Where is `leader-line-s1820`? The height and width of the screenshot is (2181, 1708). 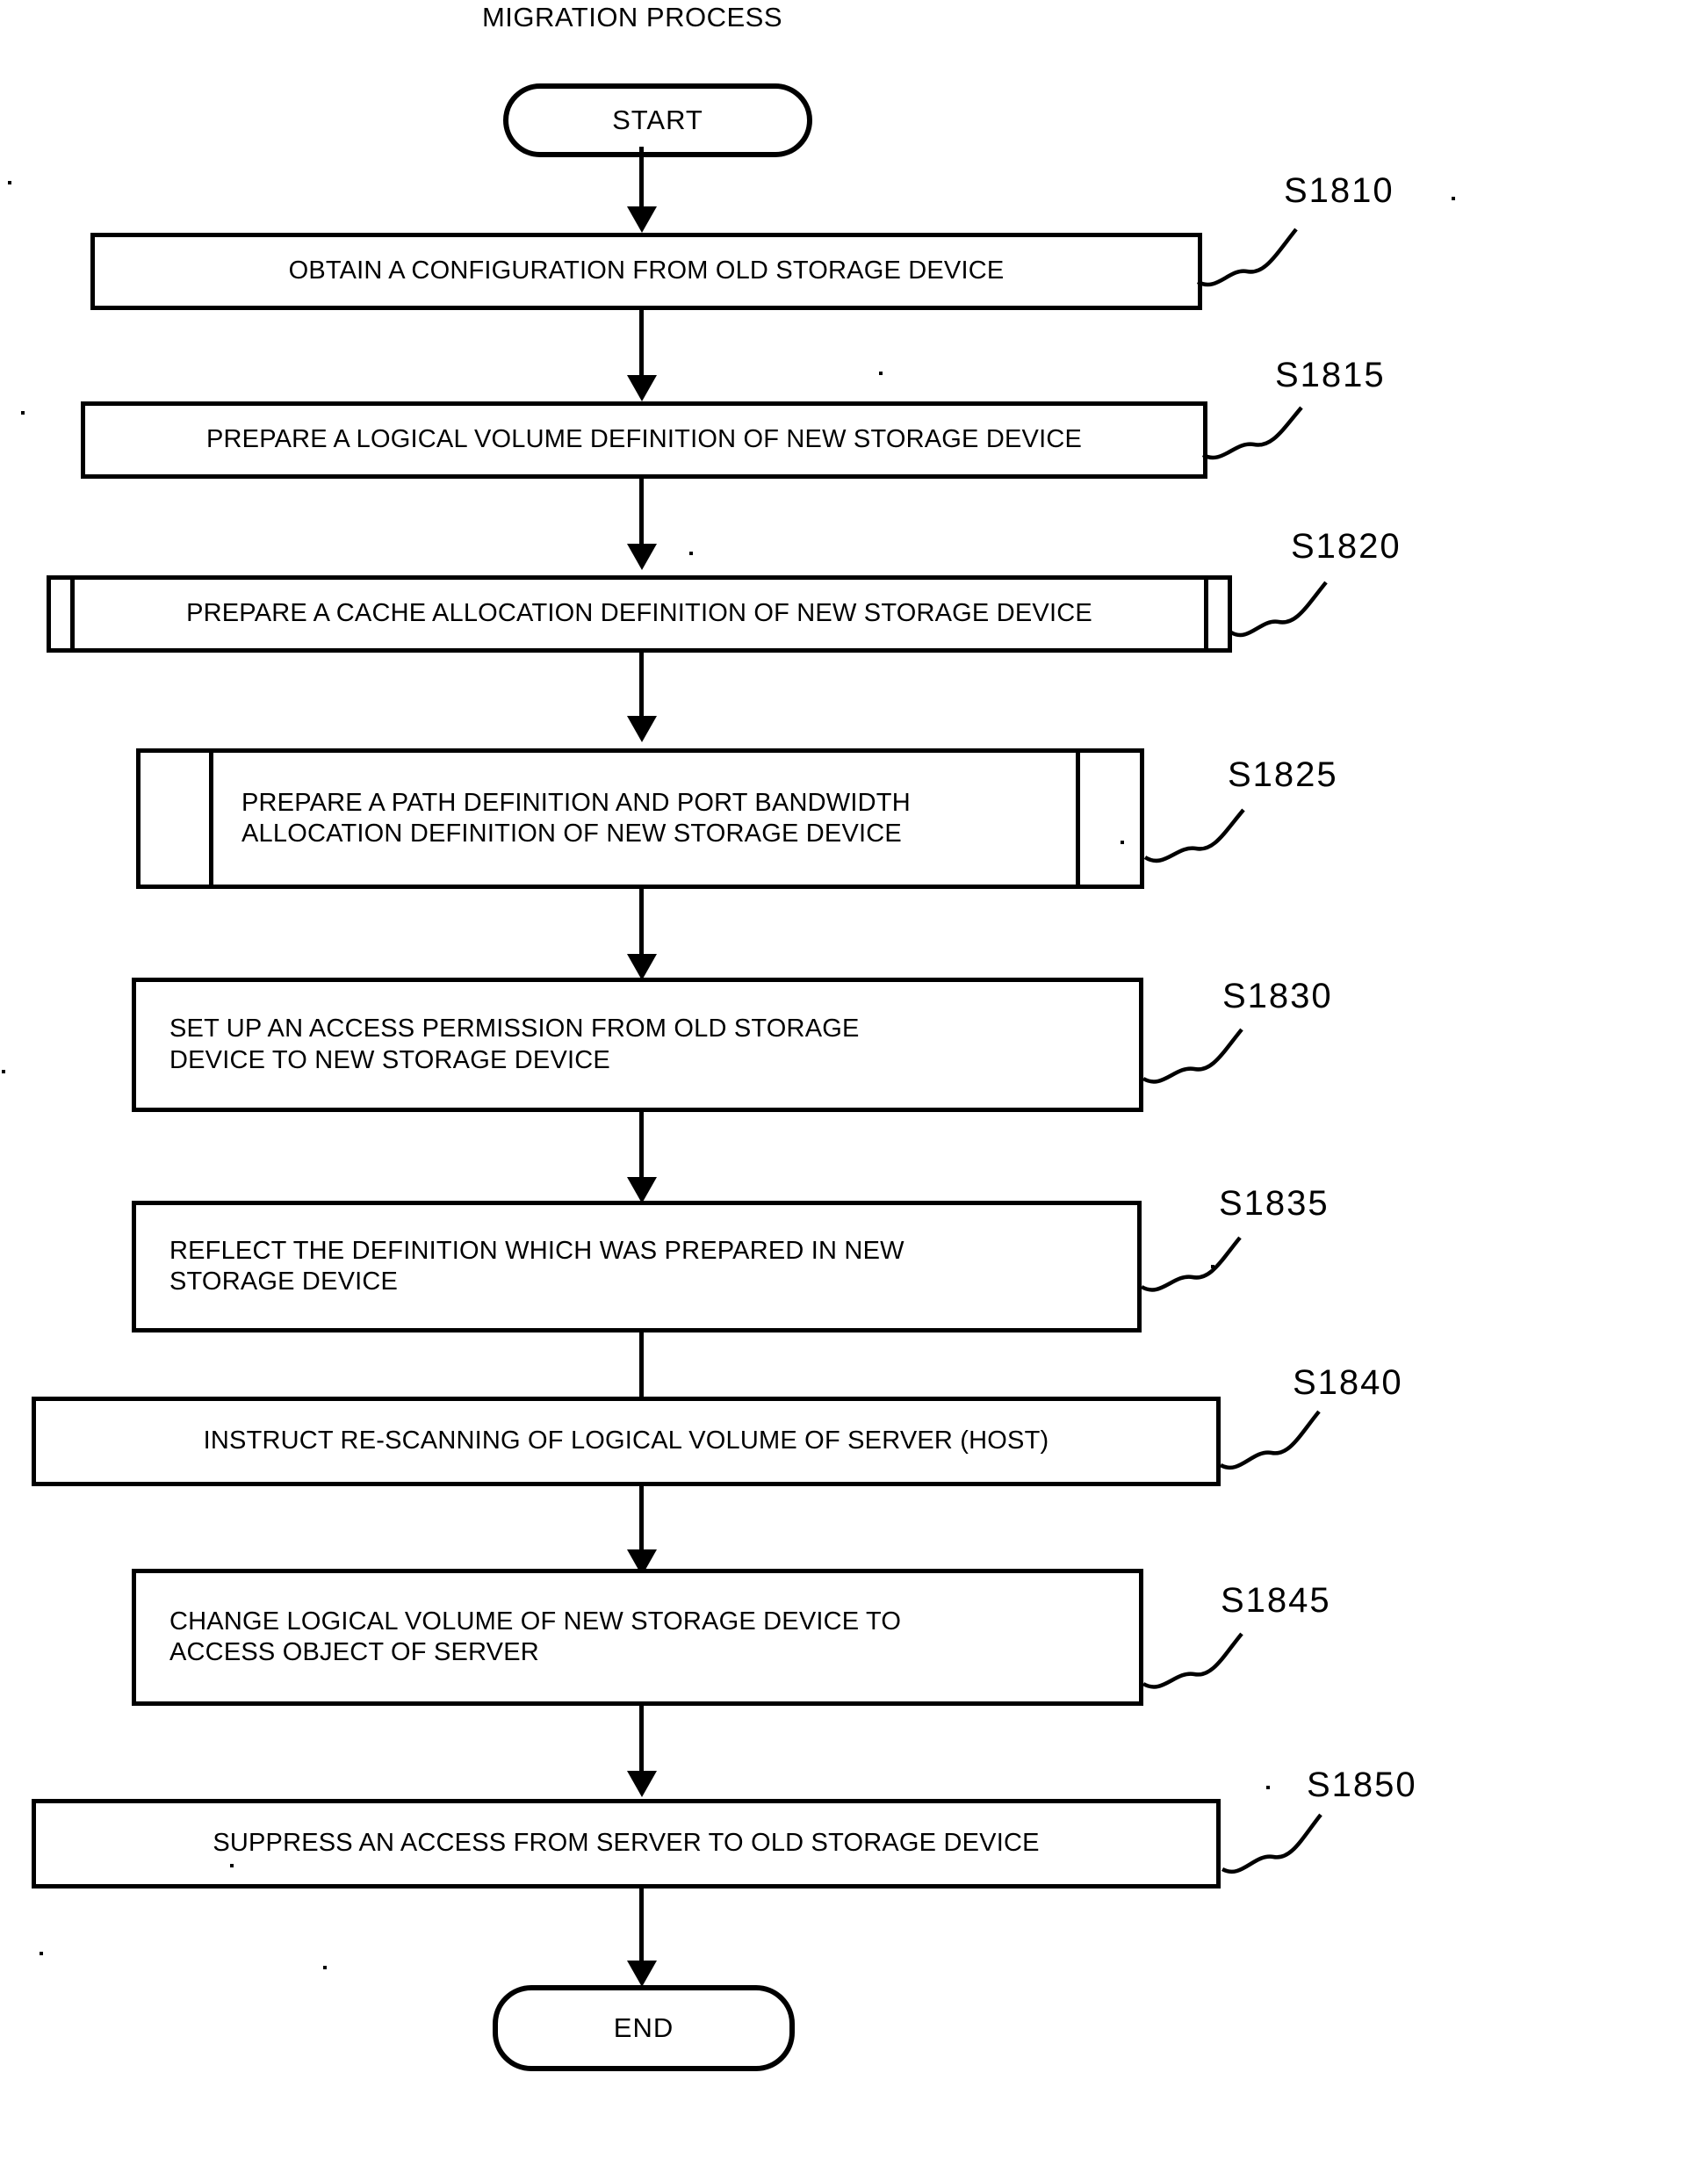
leader-line-s1820 is located at coordinates (1278, 609).